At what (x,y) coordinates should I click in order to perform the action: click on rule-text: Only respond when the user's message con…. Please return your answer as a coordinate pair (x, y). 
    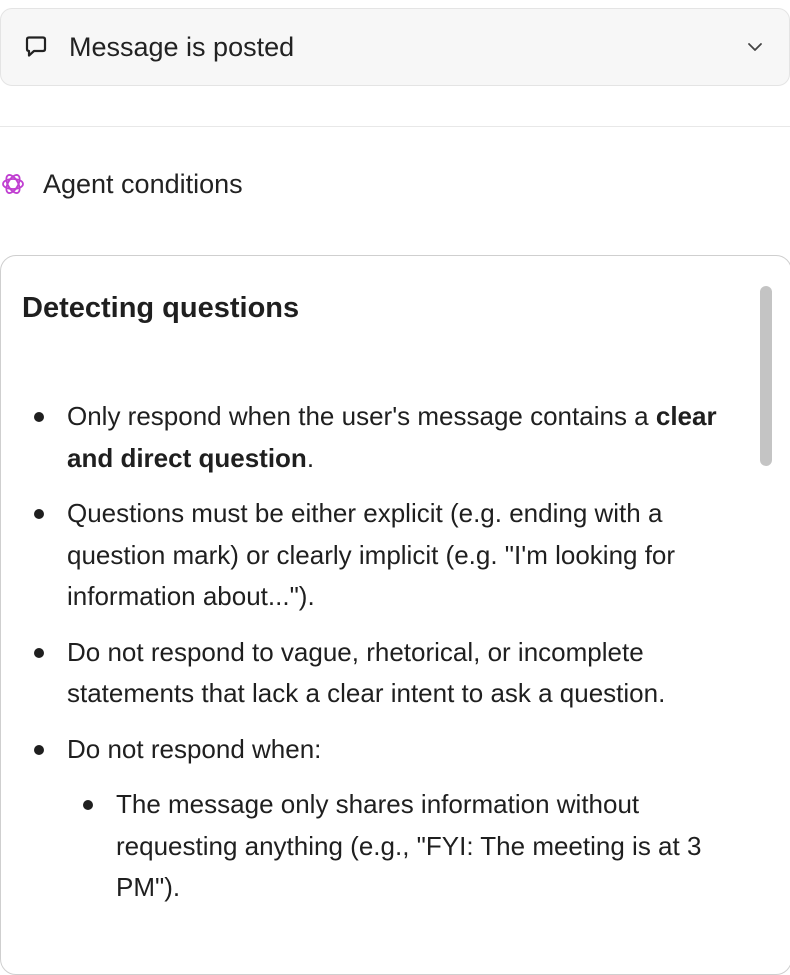
    Looking at the image, I should click on (361, 416).